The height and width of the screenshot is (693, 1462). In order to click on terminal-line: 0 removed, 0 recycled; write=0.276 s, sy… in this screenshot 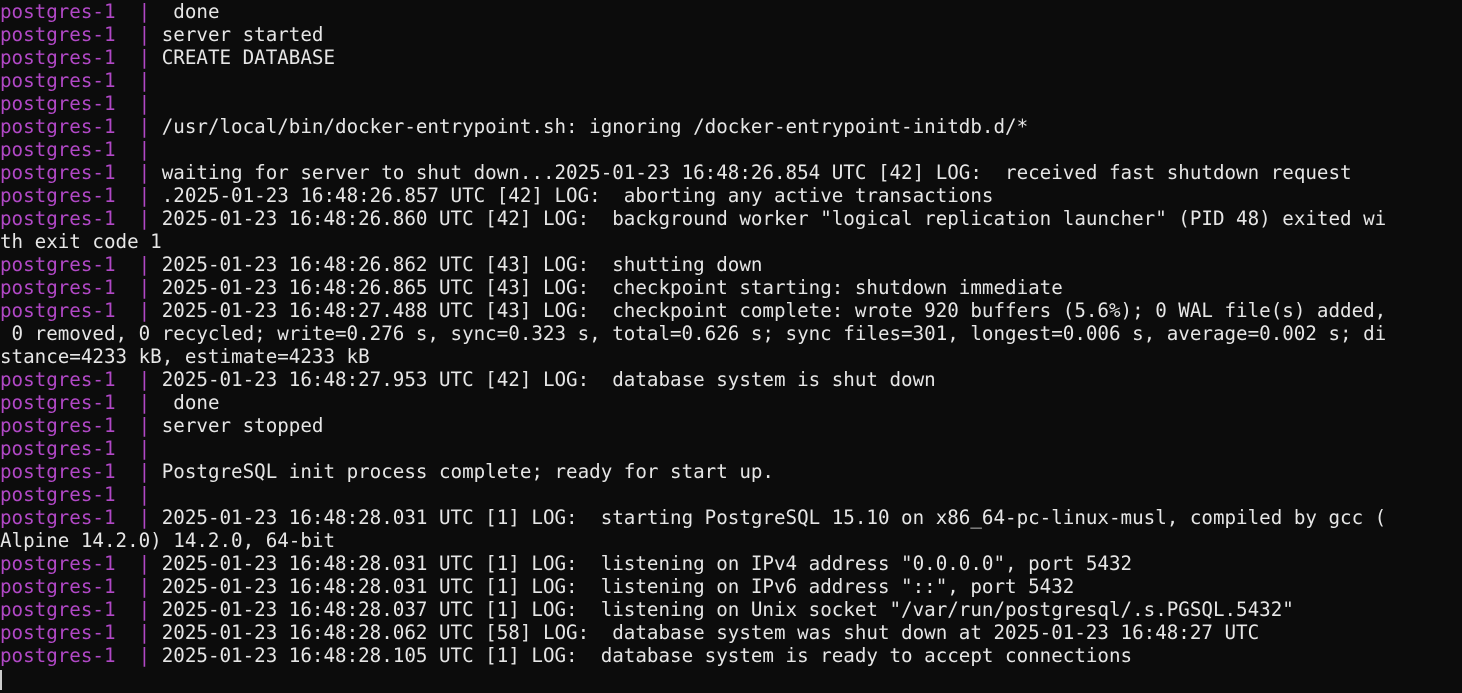, I will do `click(731, 333)`.